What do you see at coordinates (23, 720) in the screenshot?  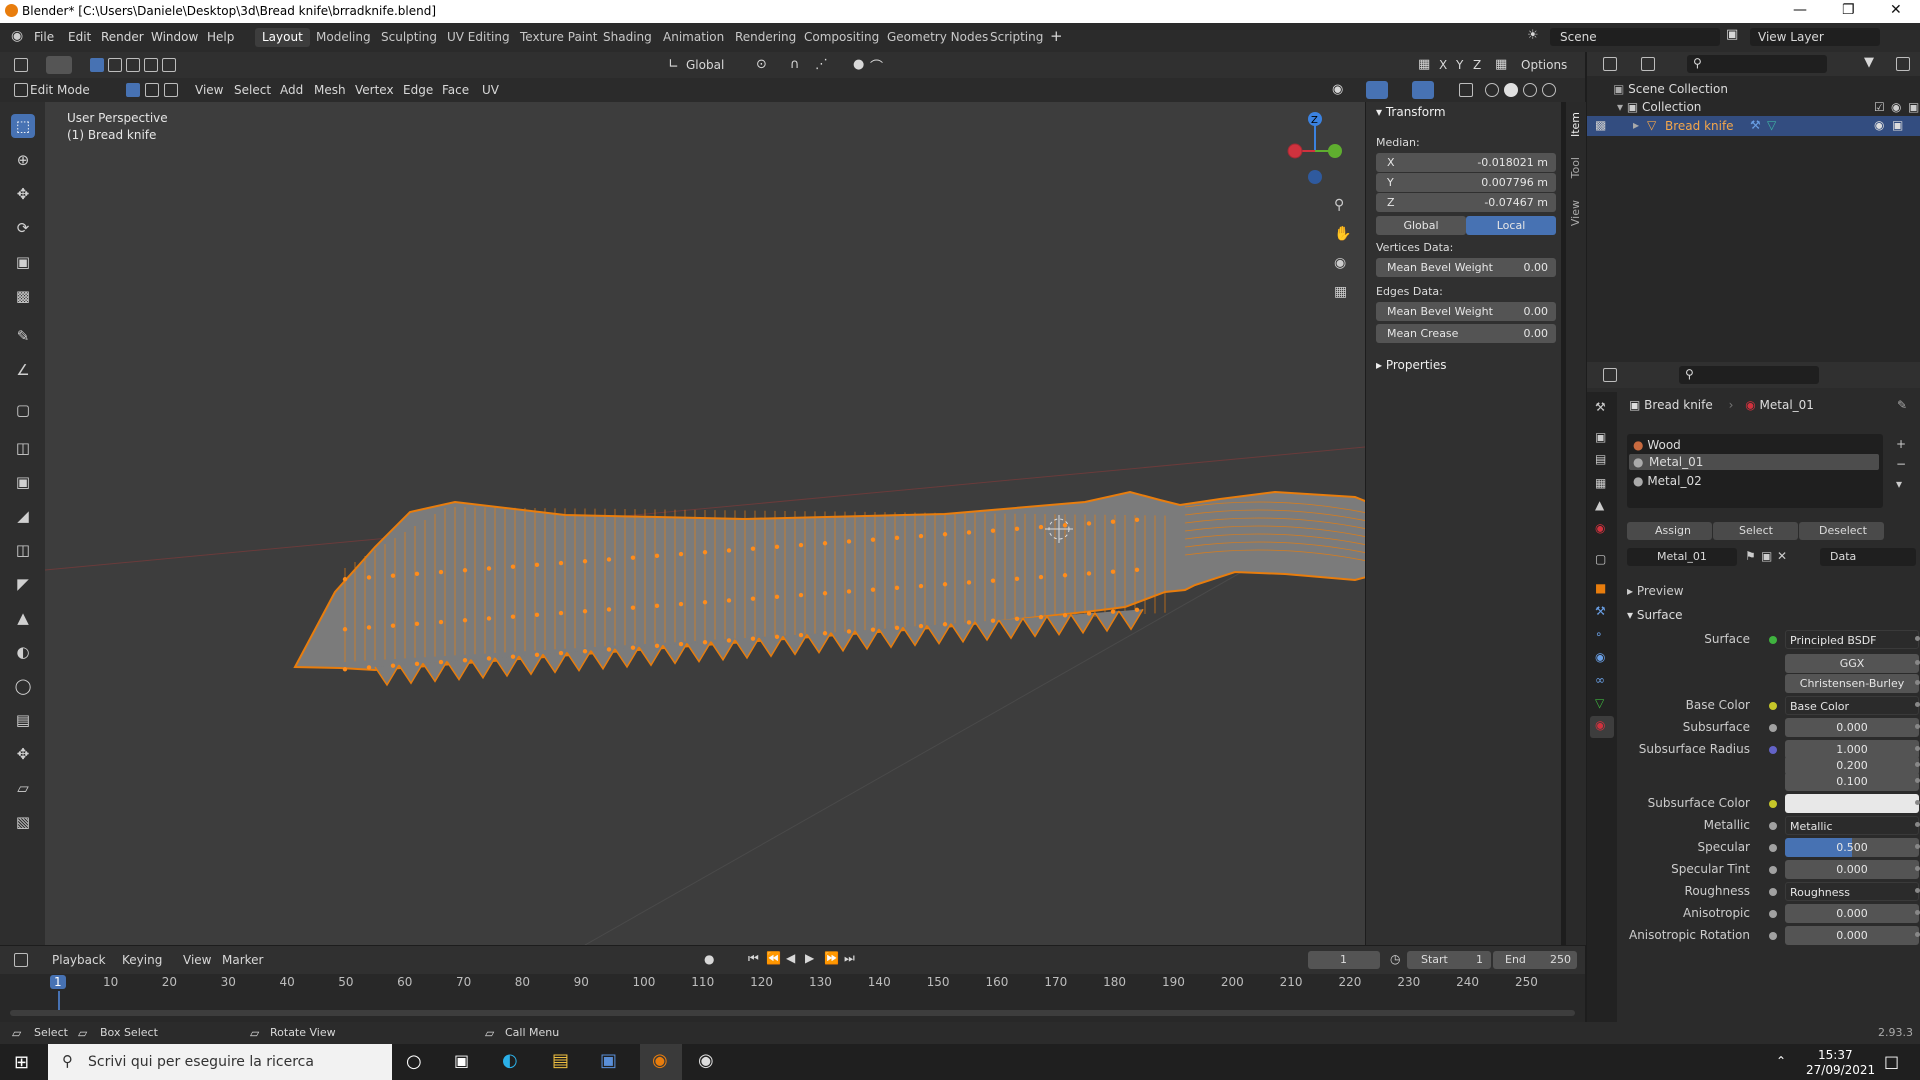 I see `edge-slide-tool-icon: ▤` at bounding box center [23, 720].